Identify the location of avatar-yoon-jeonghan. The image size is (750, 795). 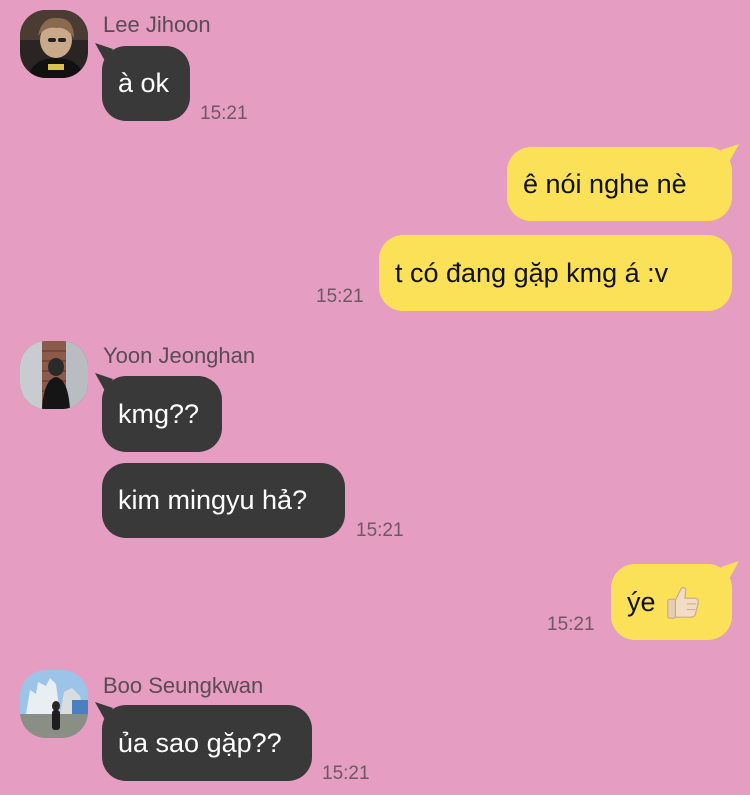
(54, 375).